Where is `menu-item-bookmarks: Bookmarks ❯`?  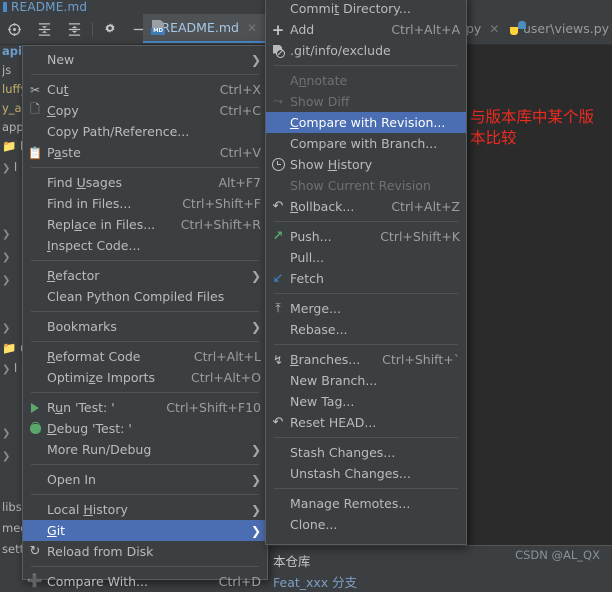
menu-item-bookmarks: Bookmarks ❯ is located at coordinates (145, 326).